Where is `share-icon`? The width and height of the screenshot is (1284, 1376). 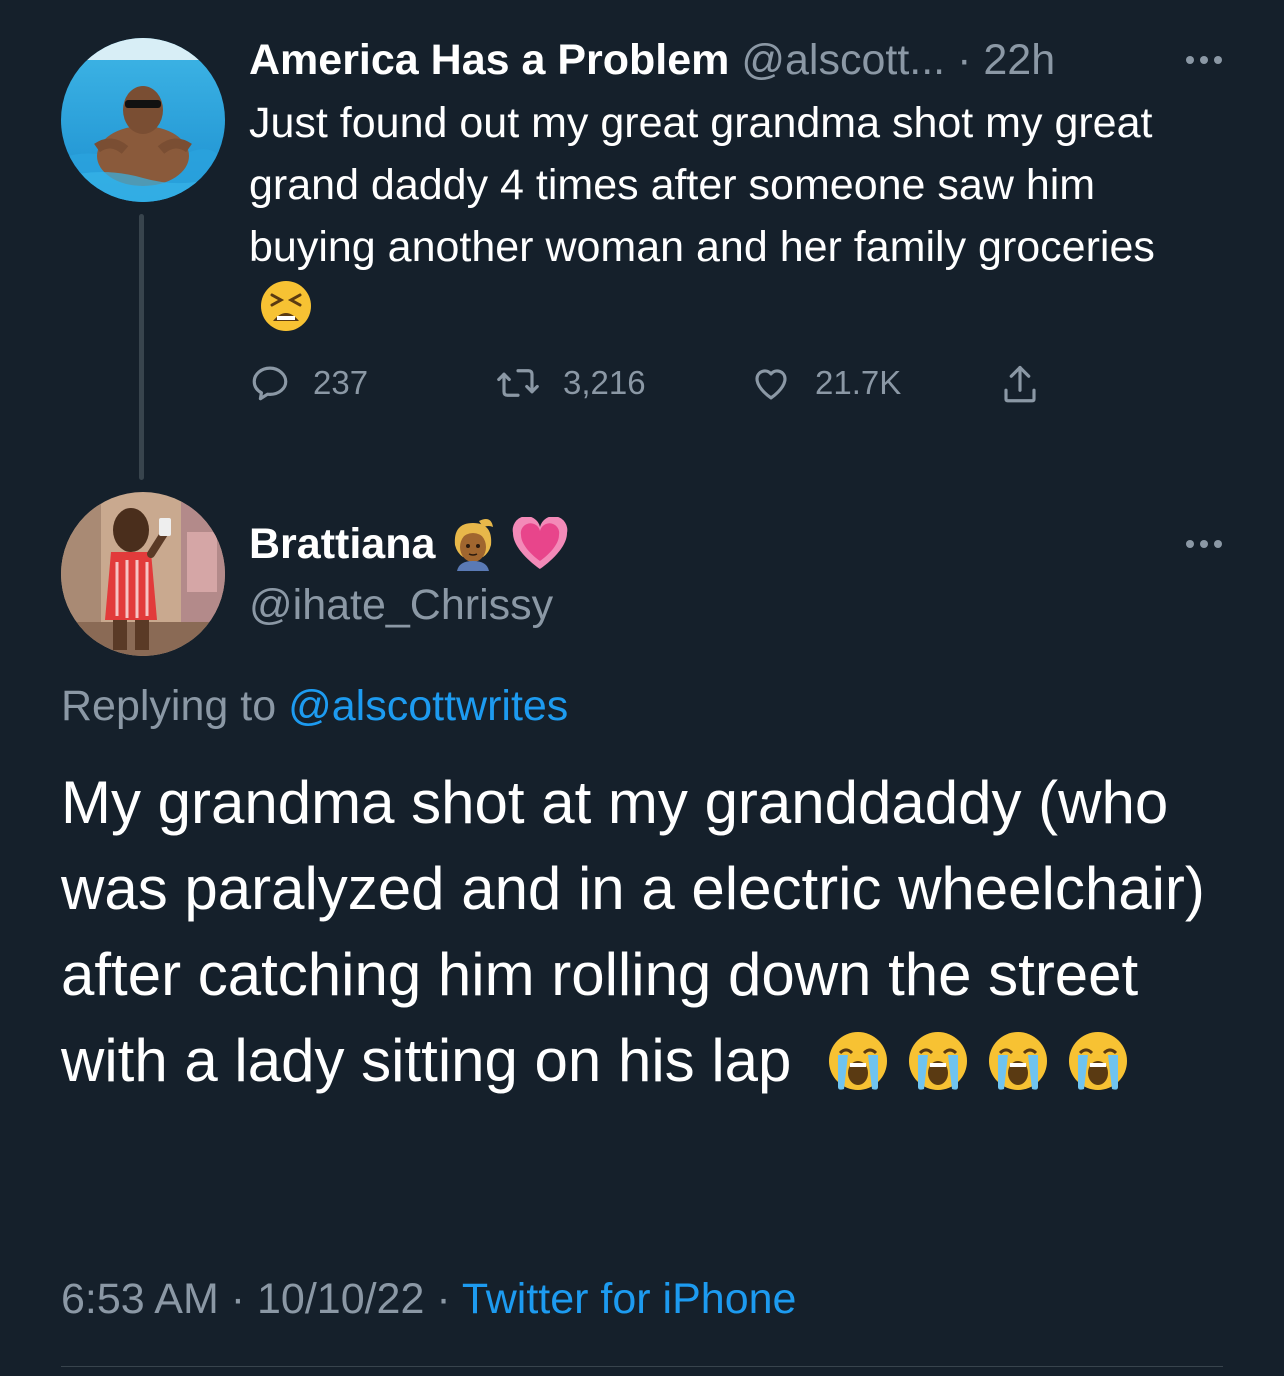 share-icon is located at coordinates (1020, 384).